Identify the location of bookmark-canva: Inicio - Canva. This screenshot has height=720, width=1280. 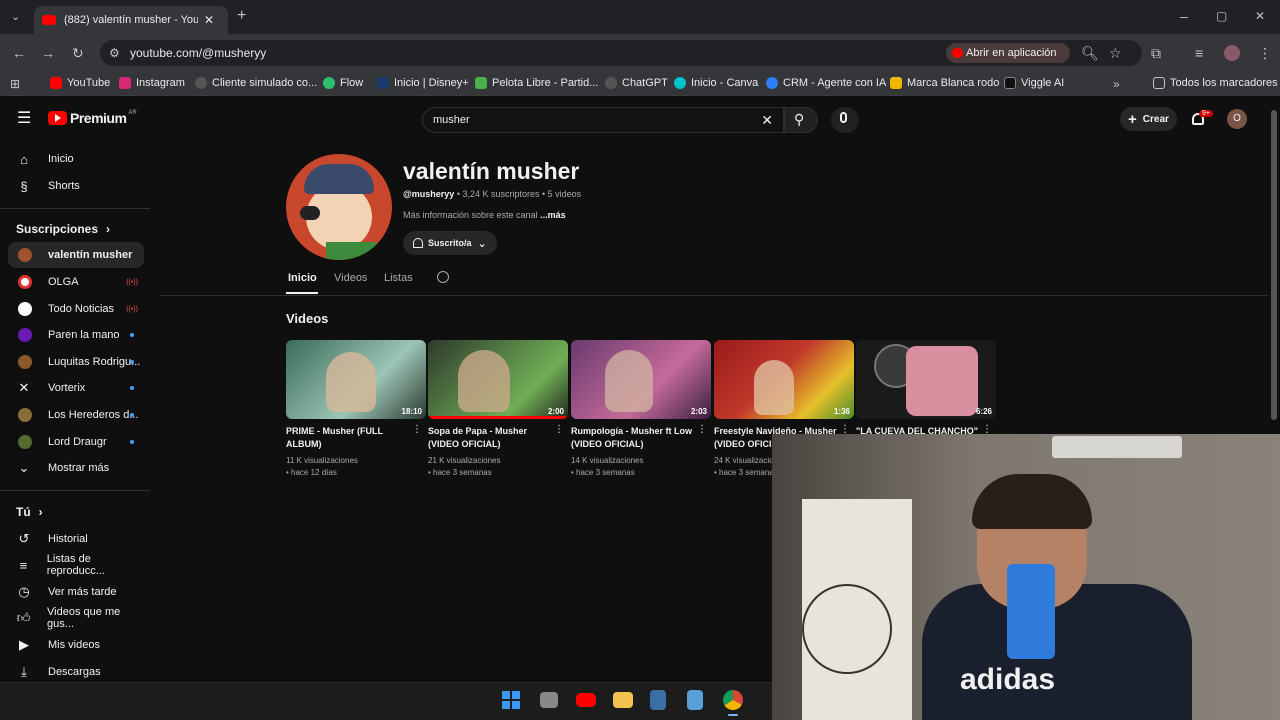
(716, 83).